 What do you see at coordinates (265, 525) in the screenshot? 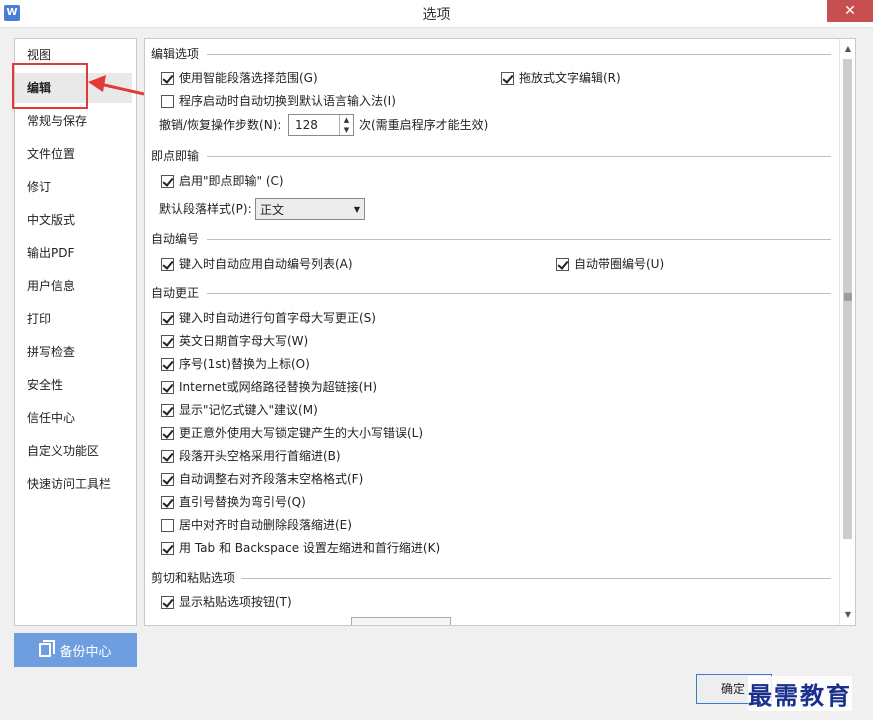
I see `option-label: 居中对齐时自动删除段落缩进(E)` at bounding box center [265, 525].